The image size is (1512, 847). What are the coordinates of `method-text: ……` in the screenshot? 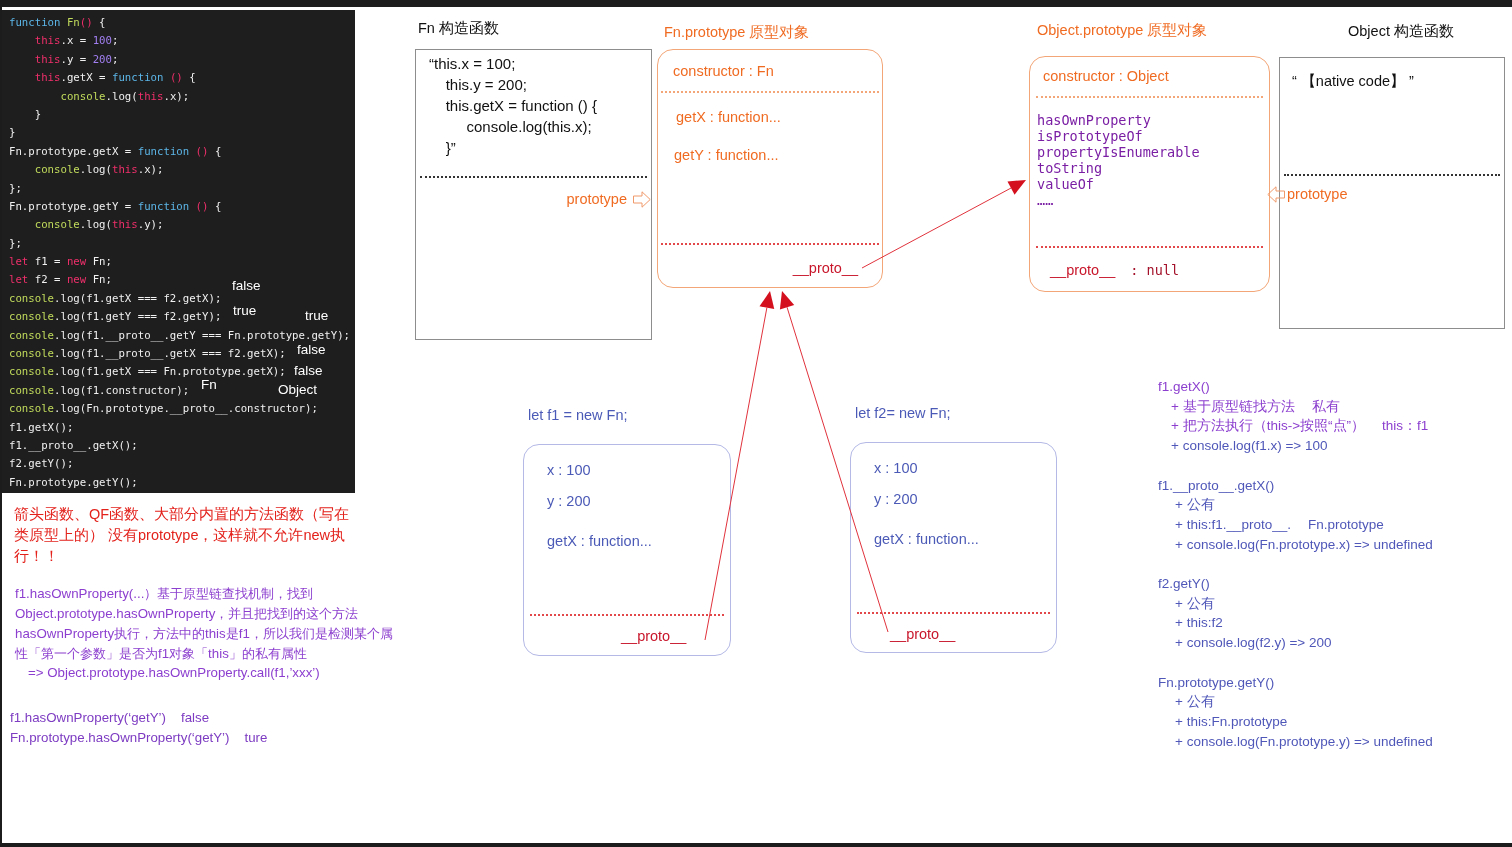 It's located at (1045, 200).